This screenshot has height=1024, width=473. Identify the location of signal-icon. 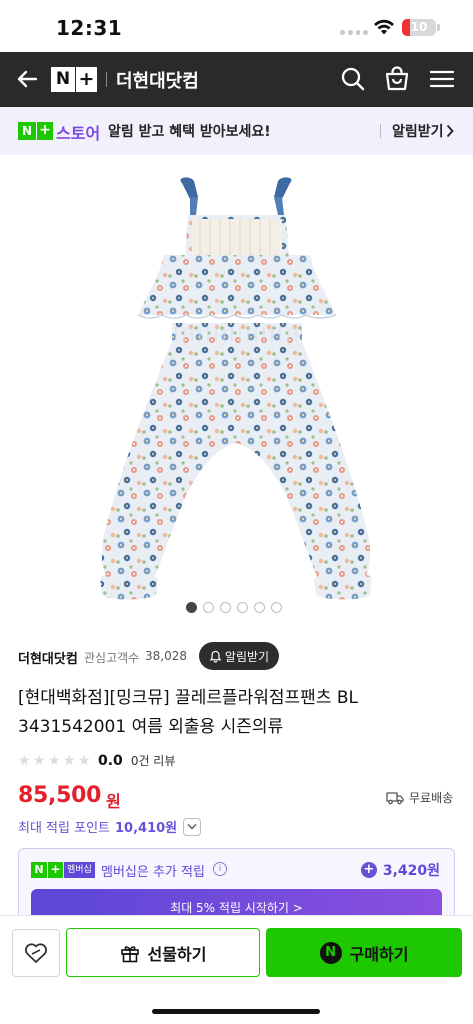
(354, 32).